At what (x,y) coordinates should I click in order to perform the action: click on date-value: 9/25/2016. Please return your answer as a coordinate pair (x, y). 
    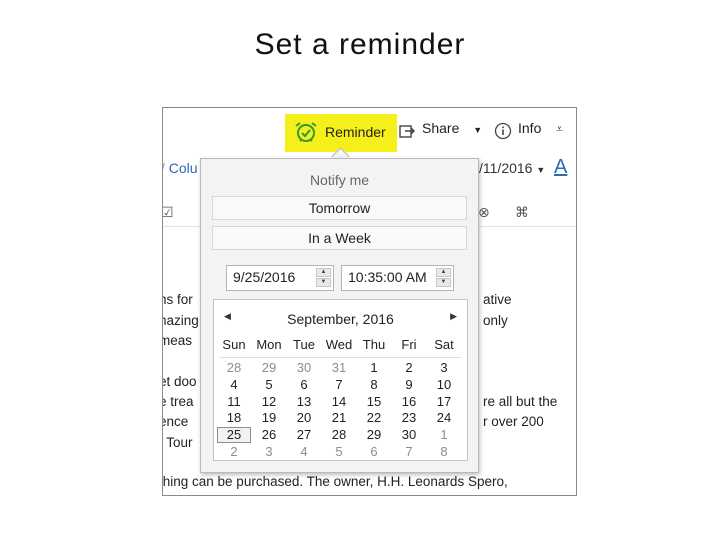
    Looking at the image, I should click on (264, 277).